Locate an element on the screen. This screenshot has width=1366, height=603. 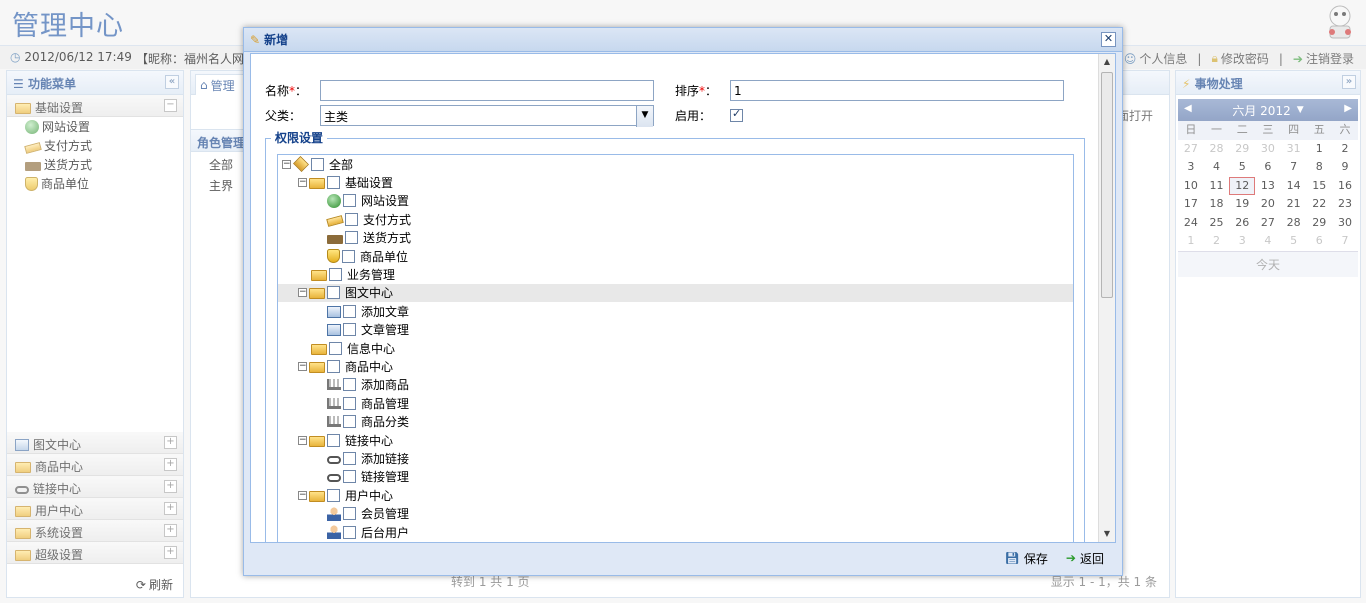
tree-node: − 用户中心 is located at coordinates (675, 495).